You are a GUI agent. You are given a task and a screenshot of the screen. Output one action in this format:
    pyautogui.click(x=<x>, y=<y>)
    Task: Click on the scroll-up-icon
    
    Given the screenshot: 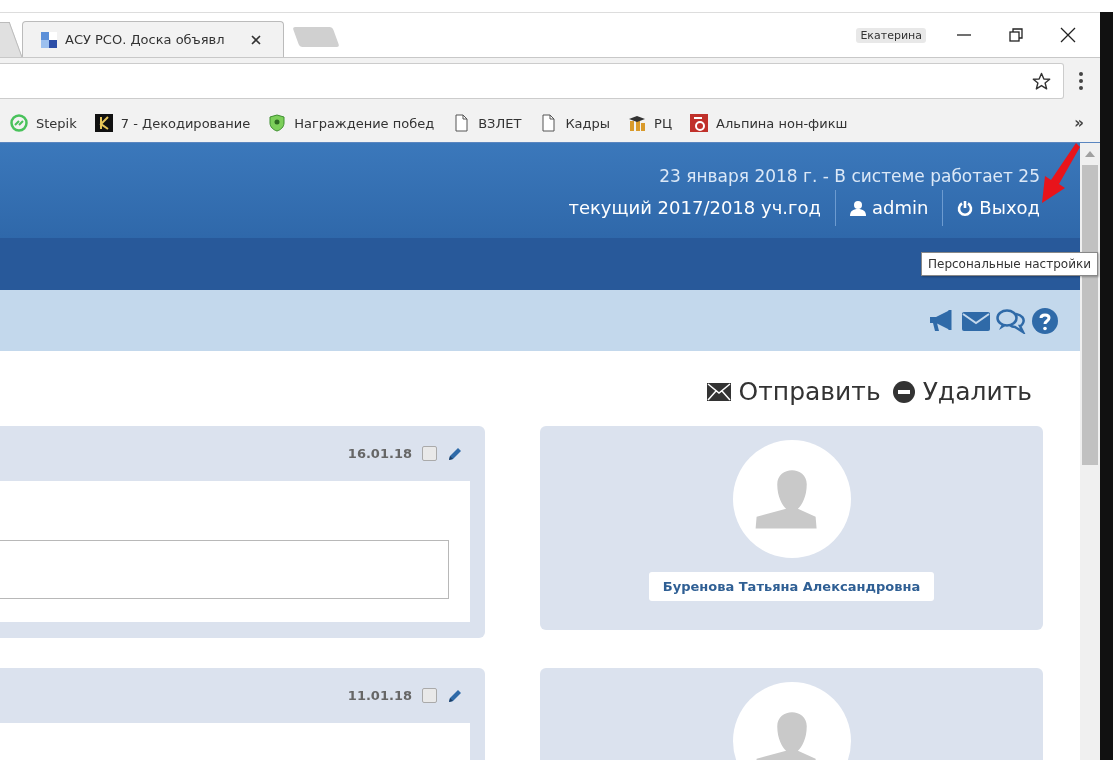 What is the action you would take?
    pyautogui.click(x=1090, y=154)
    